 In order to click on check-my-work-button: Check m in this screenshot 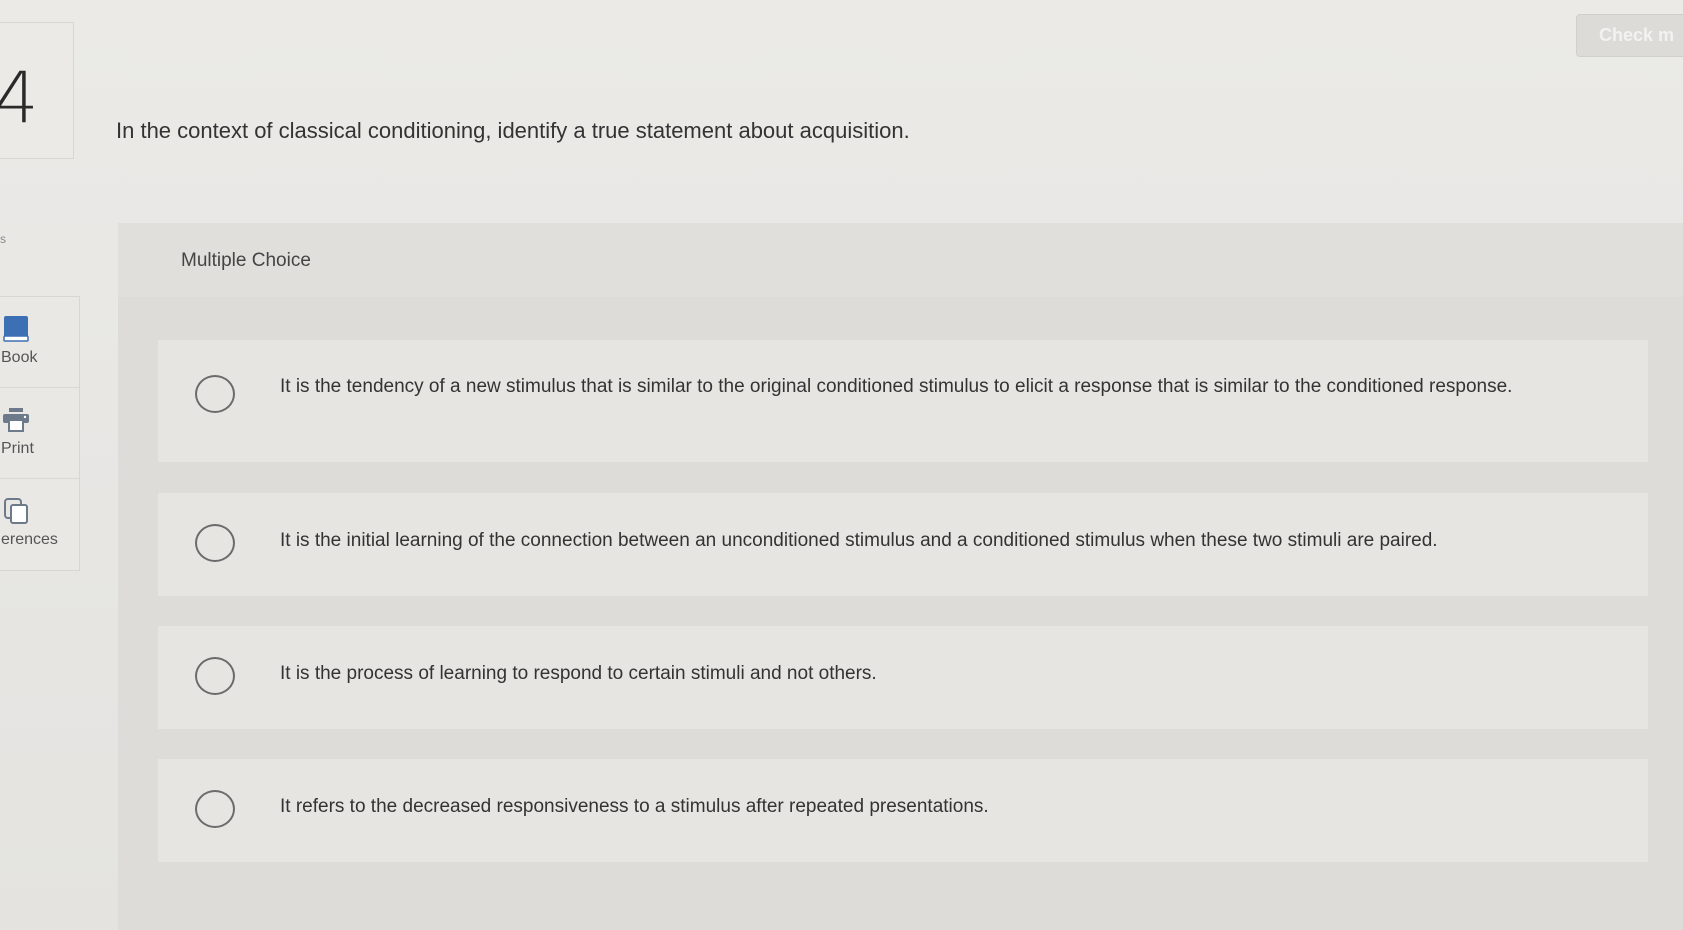, I will do `click(1629, 35)`.